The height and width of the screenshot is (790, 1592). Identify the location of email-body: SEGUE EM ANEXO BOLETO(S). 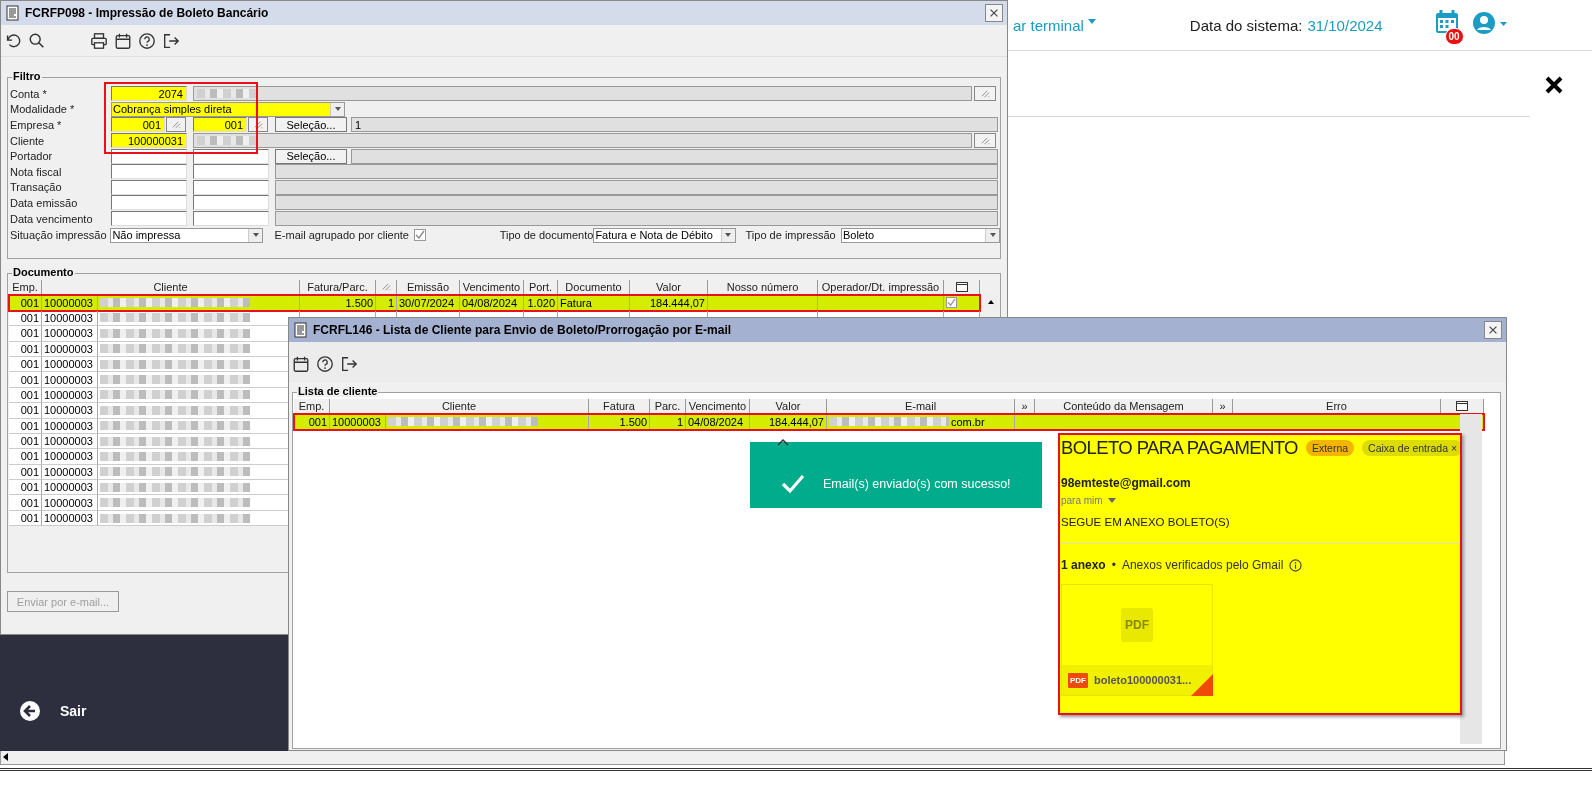
(1146, 522).